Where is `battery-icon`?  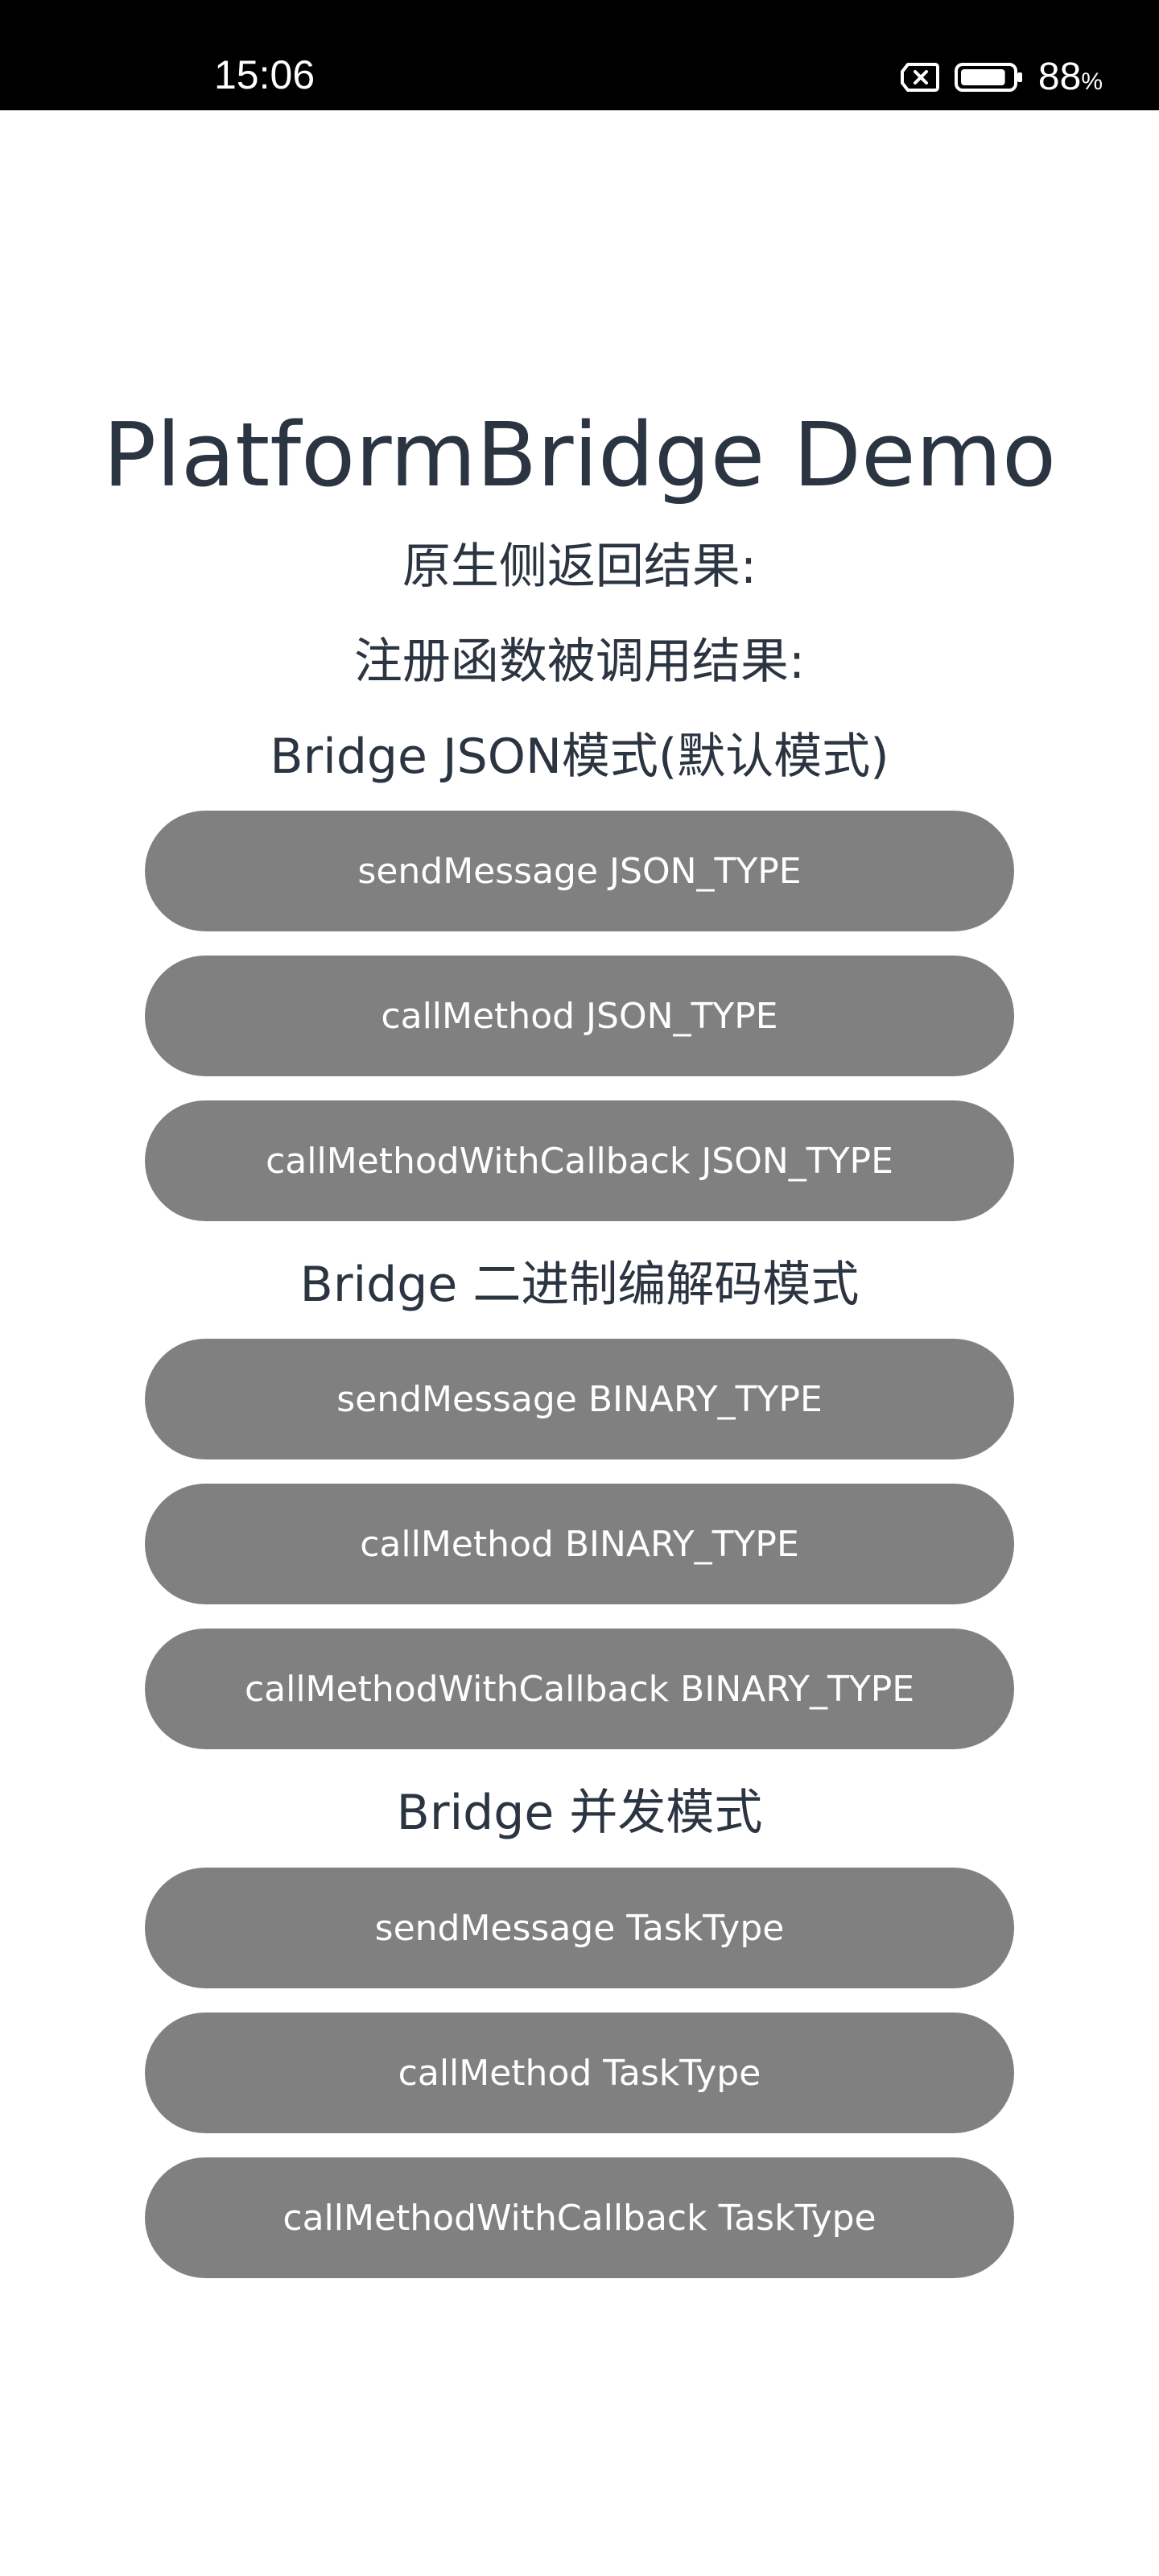
battery-icon is located at coordinates (988, 77).